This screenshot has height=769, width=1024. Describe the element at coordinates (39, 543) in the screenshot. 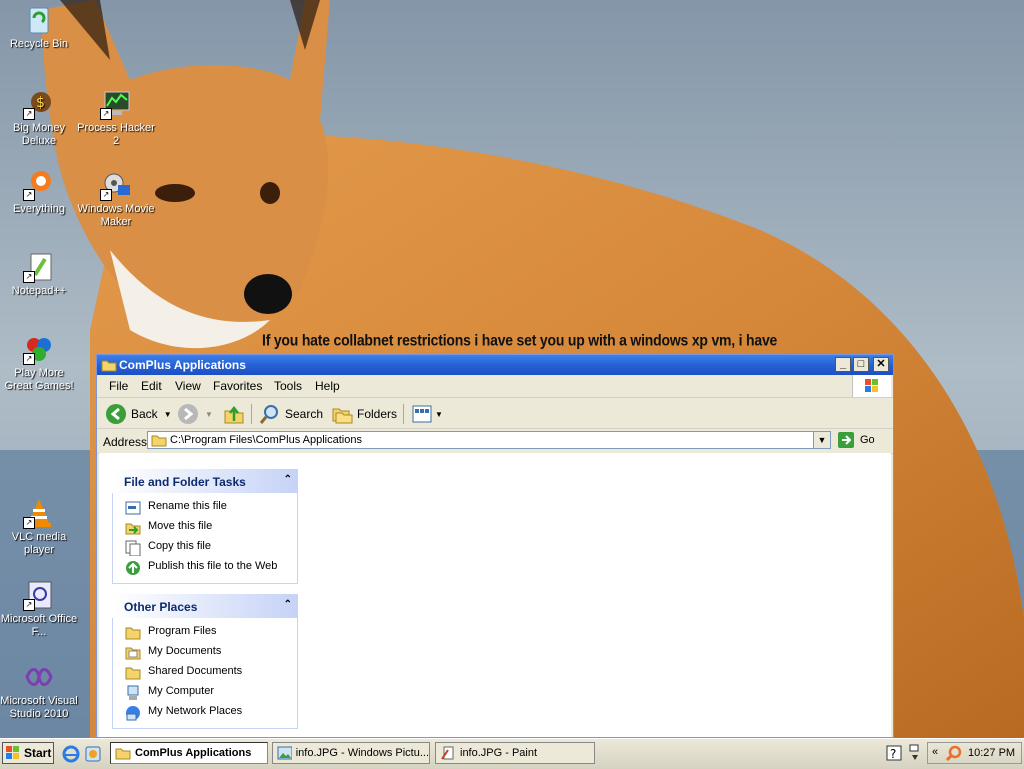

I see `desktop-icon-label: VLC media player` at that location.